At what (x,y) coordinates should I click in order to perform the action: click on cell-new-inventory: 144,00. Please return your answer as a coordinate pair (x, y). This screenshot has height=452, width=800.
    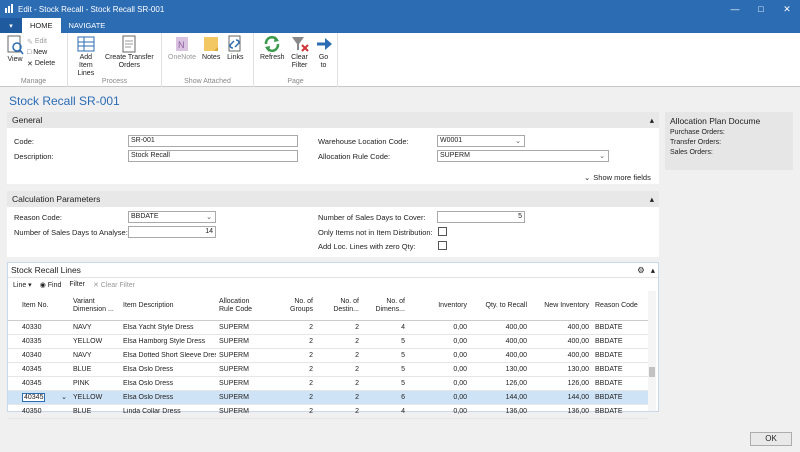
    Looking at the image, I should click on (561, 397).